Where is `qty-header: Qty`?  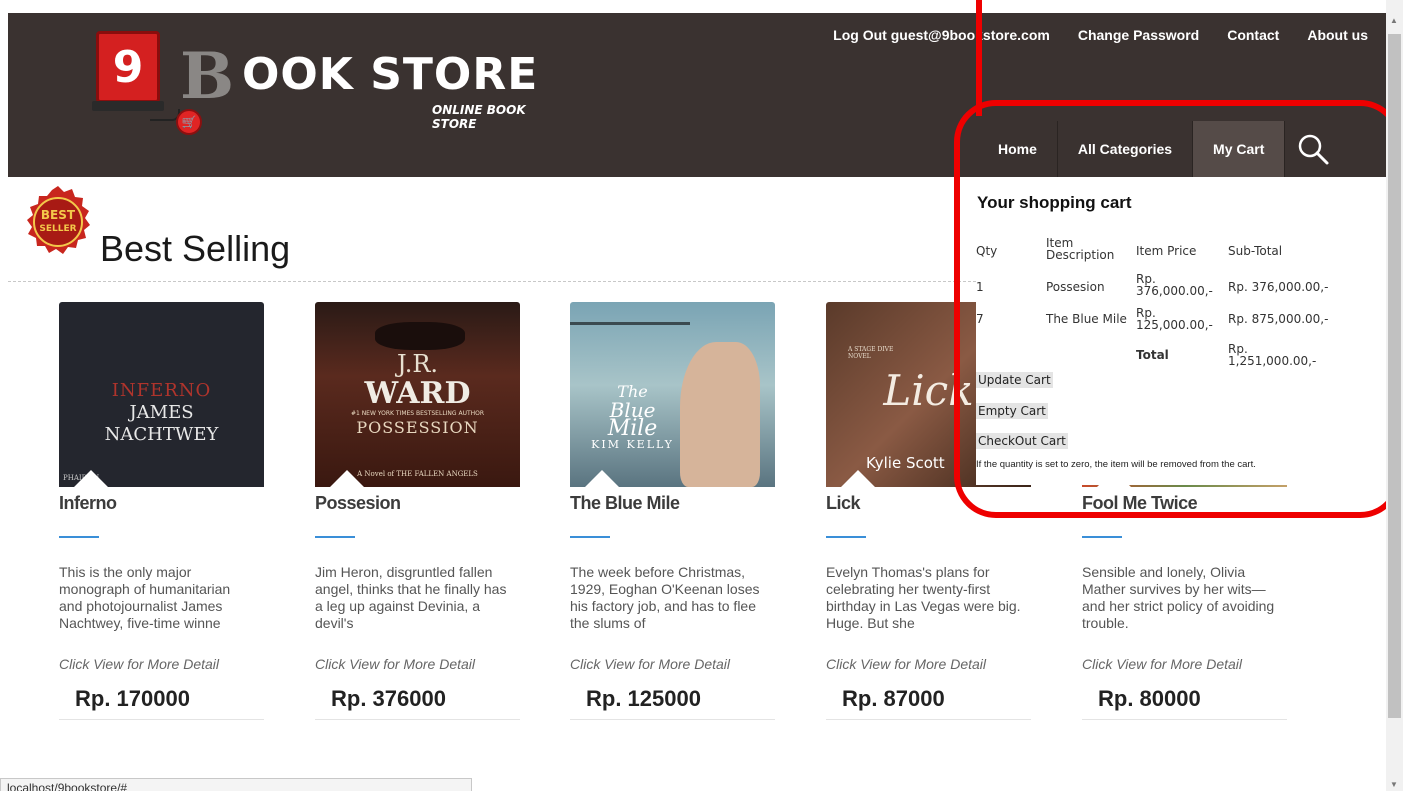
qty-header: Qty is located at coordinates (987, 251).